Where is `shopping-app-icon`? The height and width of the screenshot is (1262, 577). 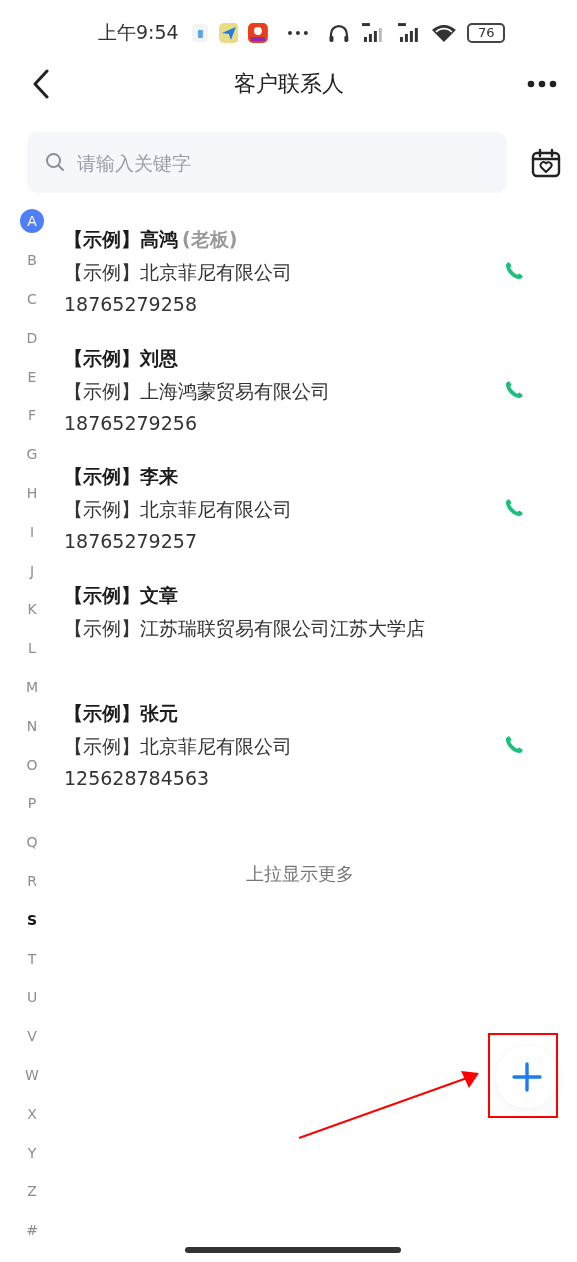
shopping-app-icon is located at coordinates (258, 33).